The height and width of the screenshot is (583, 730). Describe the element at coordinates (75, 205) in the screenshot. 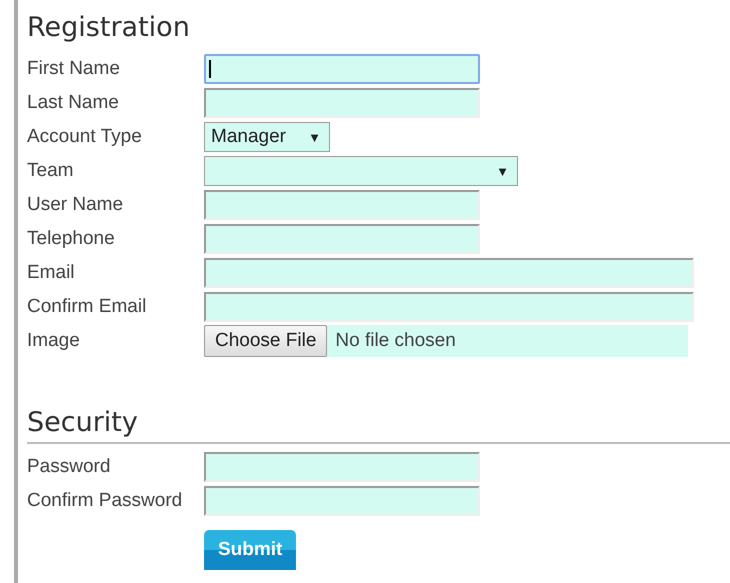

I see `field-label: User Name` at that location.